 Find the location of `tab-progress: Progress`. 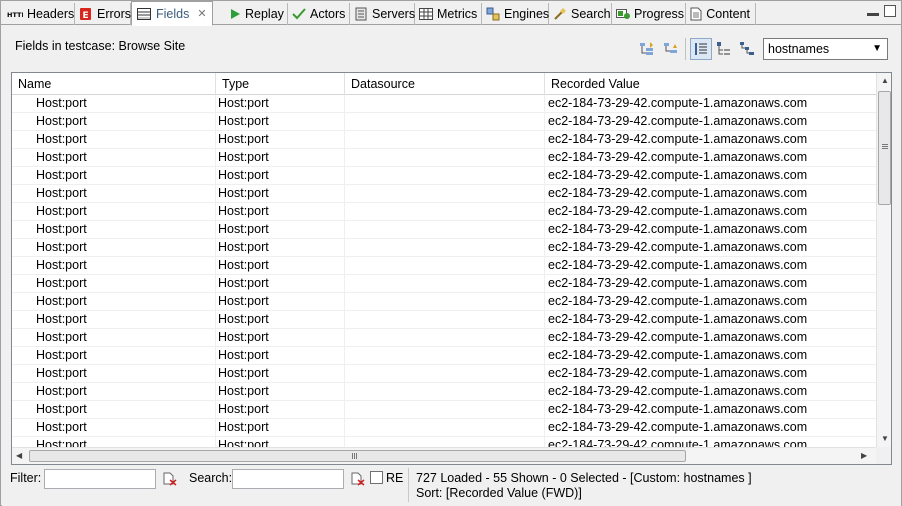

tab-progress: Progress is located at coordinates (649, 14).